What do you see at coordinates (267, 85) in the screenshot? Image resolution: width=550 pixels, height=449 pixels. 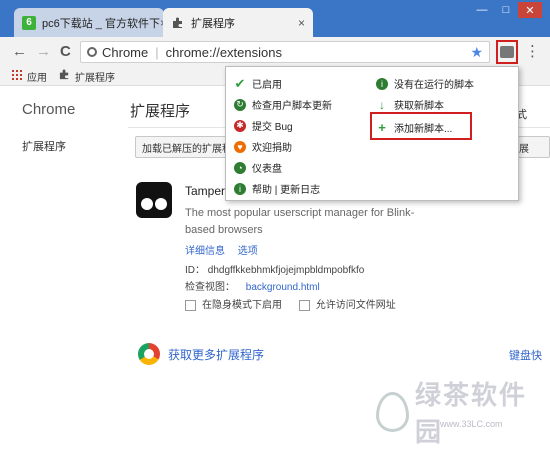 I see `menu-item-label: 已启用` at bounding box center [267, 85].